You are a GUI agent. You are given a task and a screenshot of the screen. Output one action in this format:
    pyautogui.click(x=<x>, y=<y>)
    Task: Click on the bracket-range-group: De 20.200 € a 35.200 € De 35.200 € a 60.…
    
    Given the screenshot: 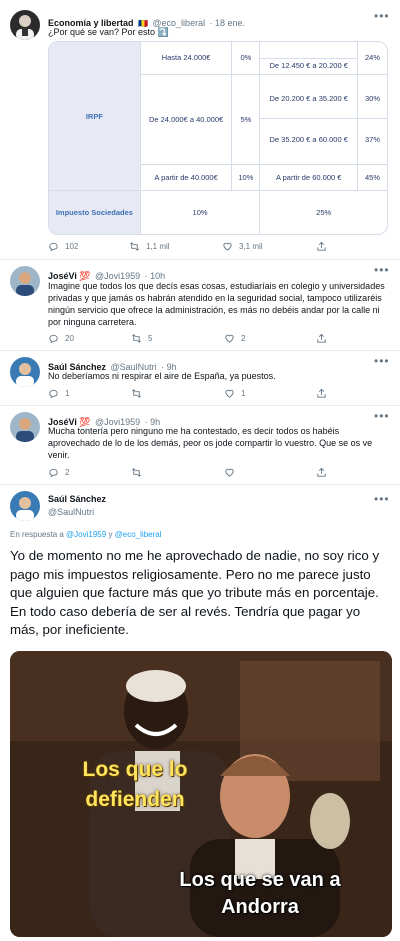 What is the action you would take?
    pyautogui.click(x=309, y=119)
    